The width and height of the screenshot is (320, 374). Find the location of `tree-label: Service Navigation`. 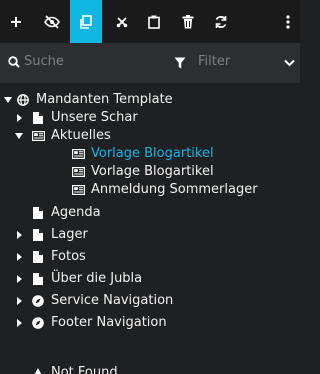

tree-label: Service Navigation is located at coordinates (112, 300).